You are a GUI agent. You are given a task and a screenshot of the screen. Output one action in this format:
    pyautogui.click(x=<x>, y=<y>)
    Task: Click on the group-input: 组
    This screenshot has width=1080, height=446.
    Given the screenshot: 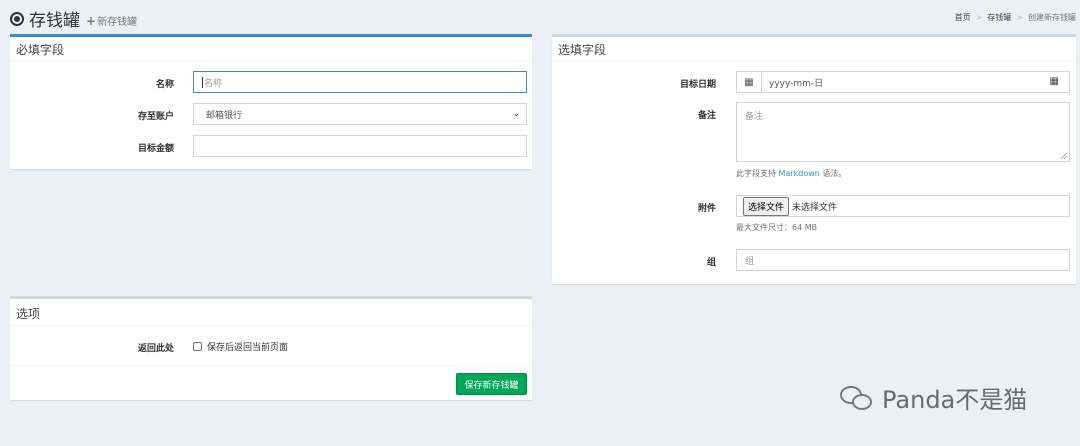 What is the action you would take?
    pyautogui.click(x=903, y=260)
    